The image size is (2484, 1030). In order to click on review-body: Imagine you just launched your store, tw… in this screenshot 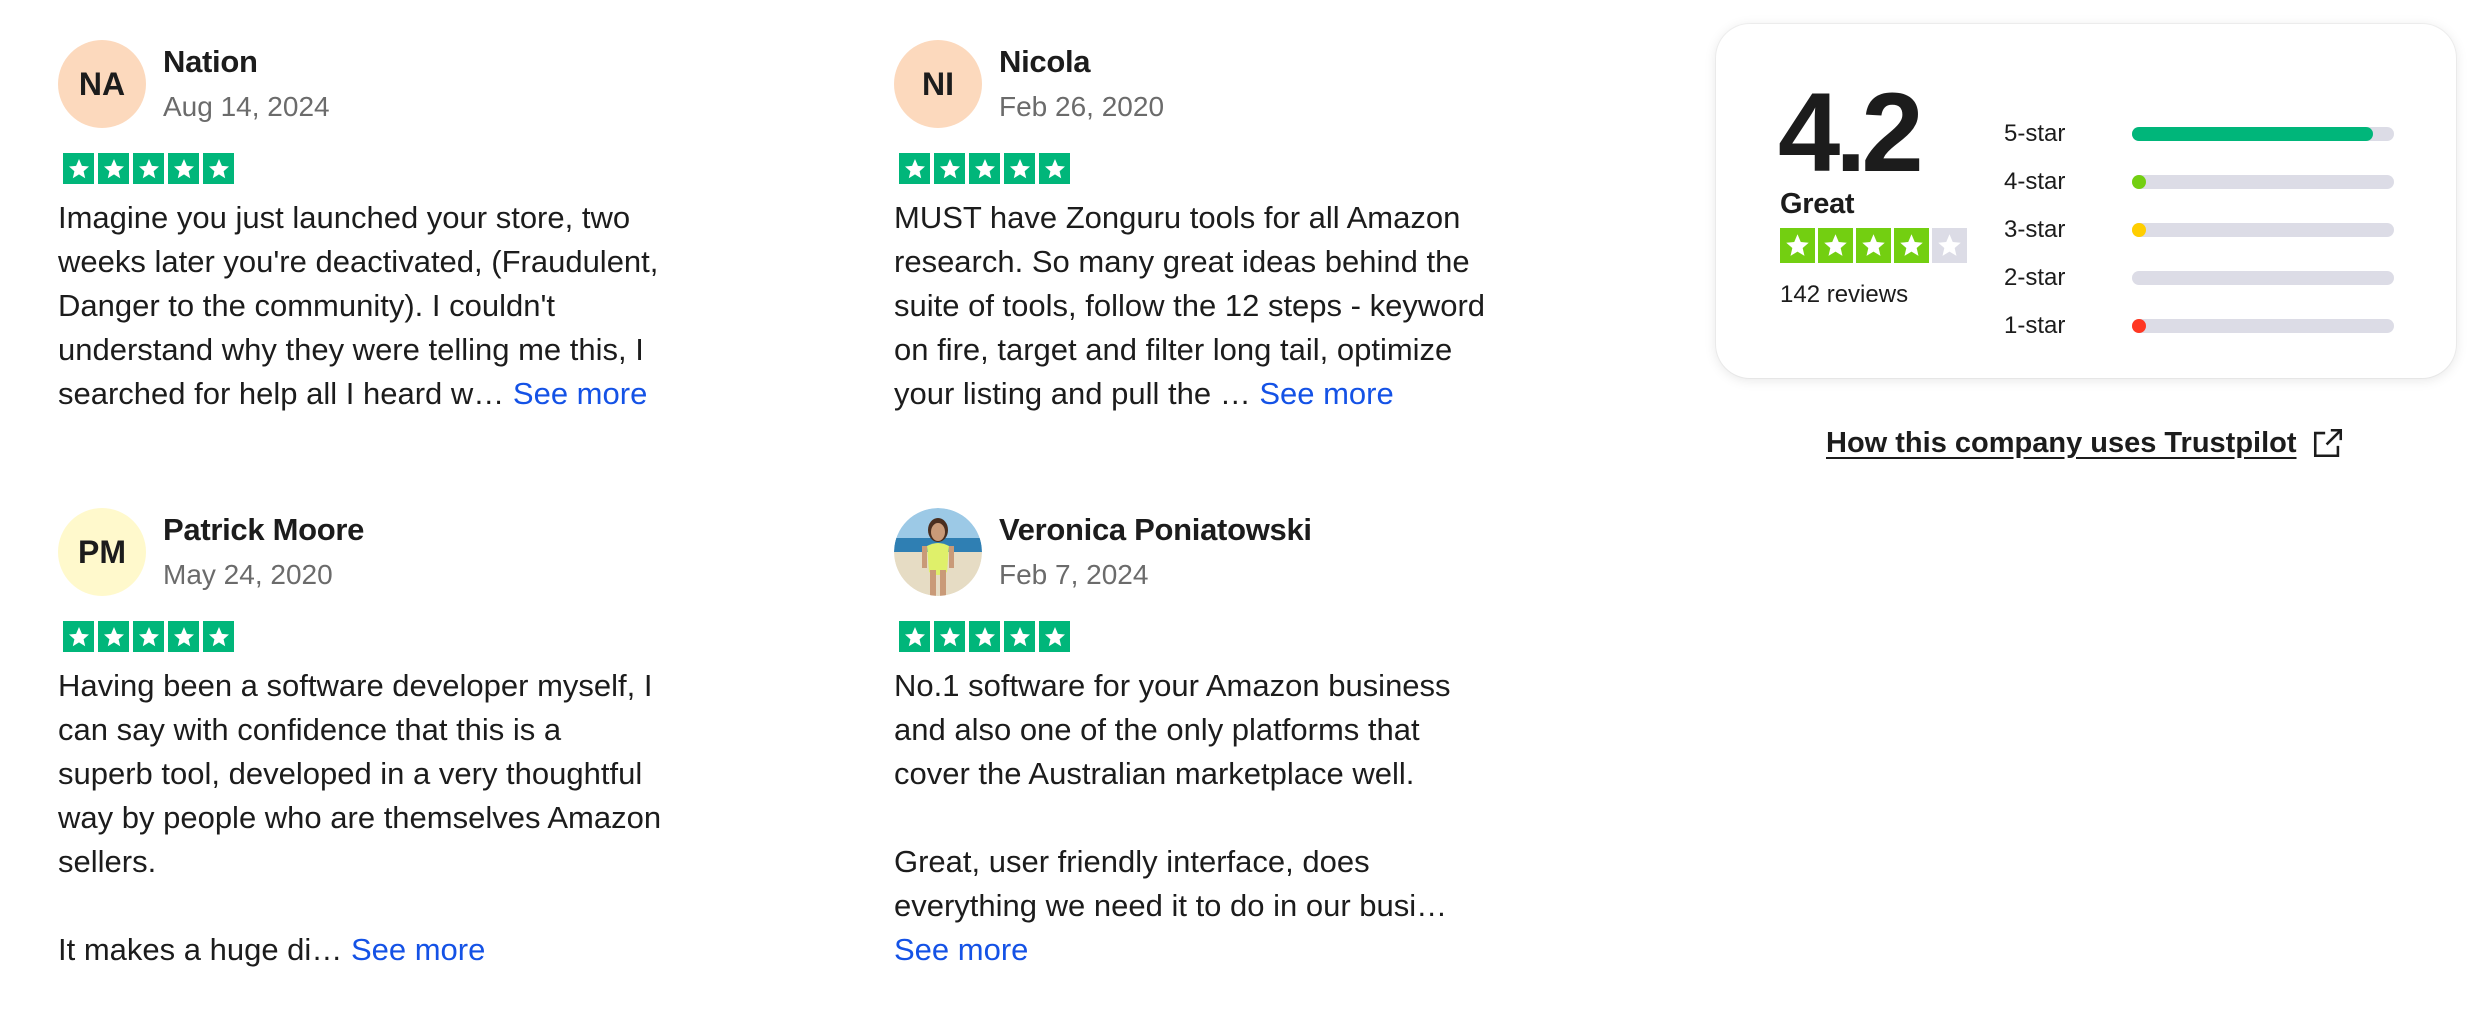, I will do `click(418, 306)`.